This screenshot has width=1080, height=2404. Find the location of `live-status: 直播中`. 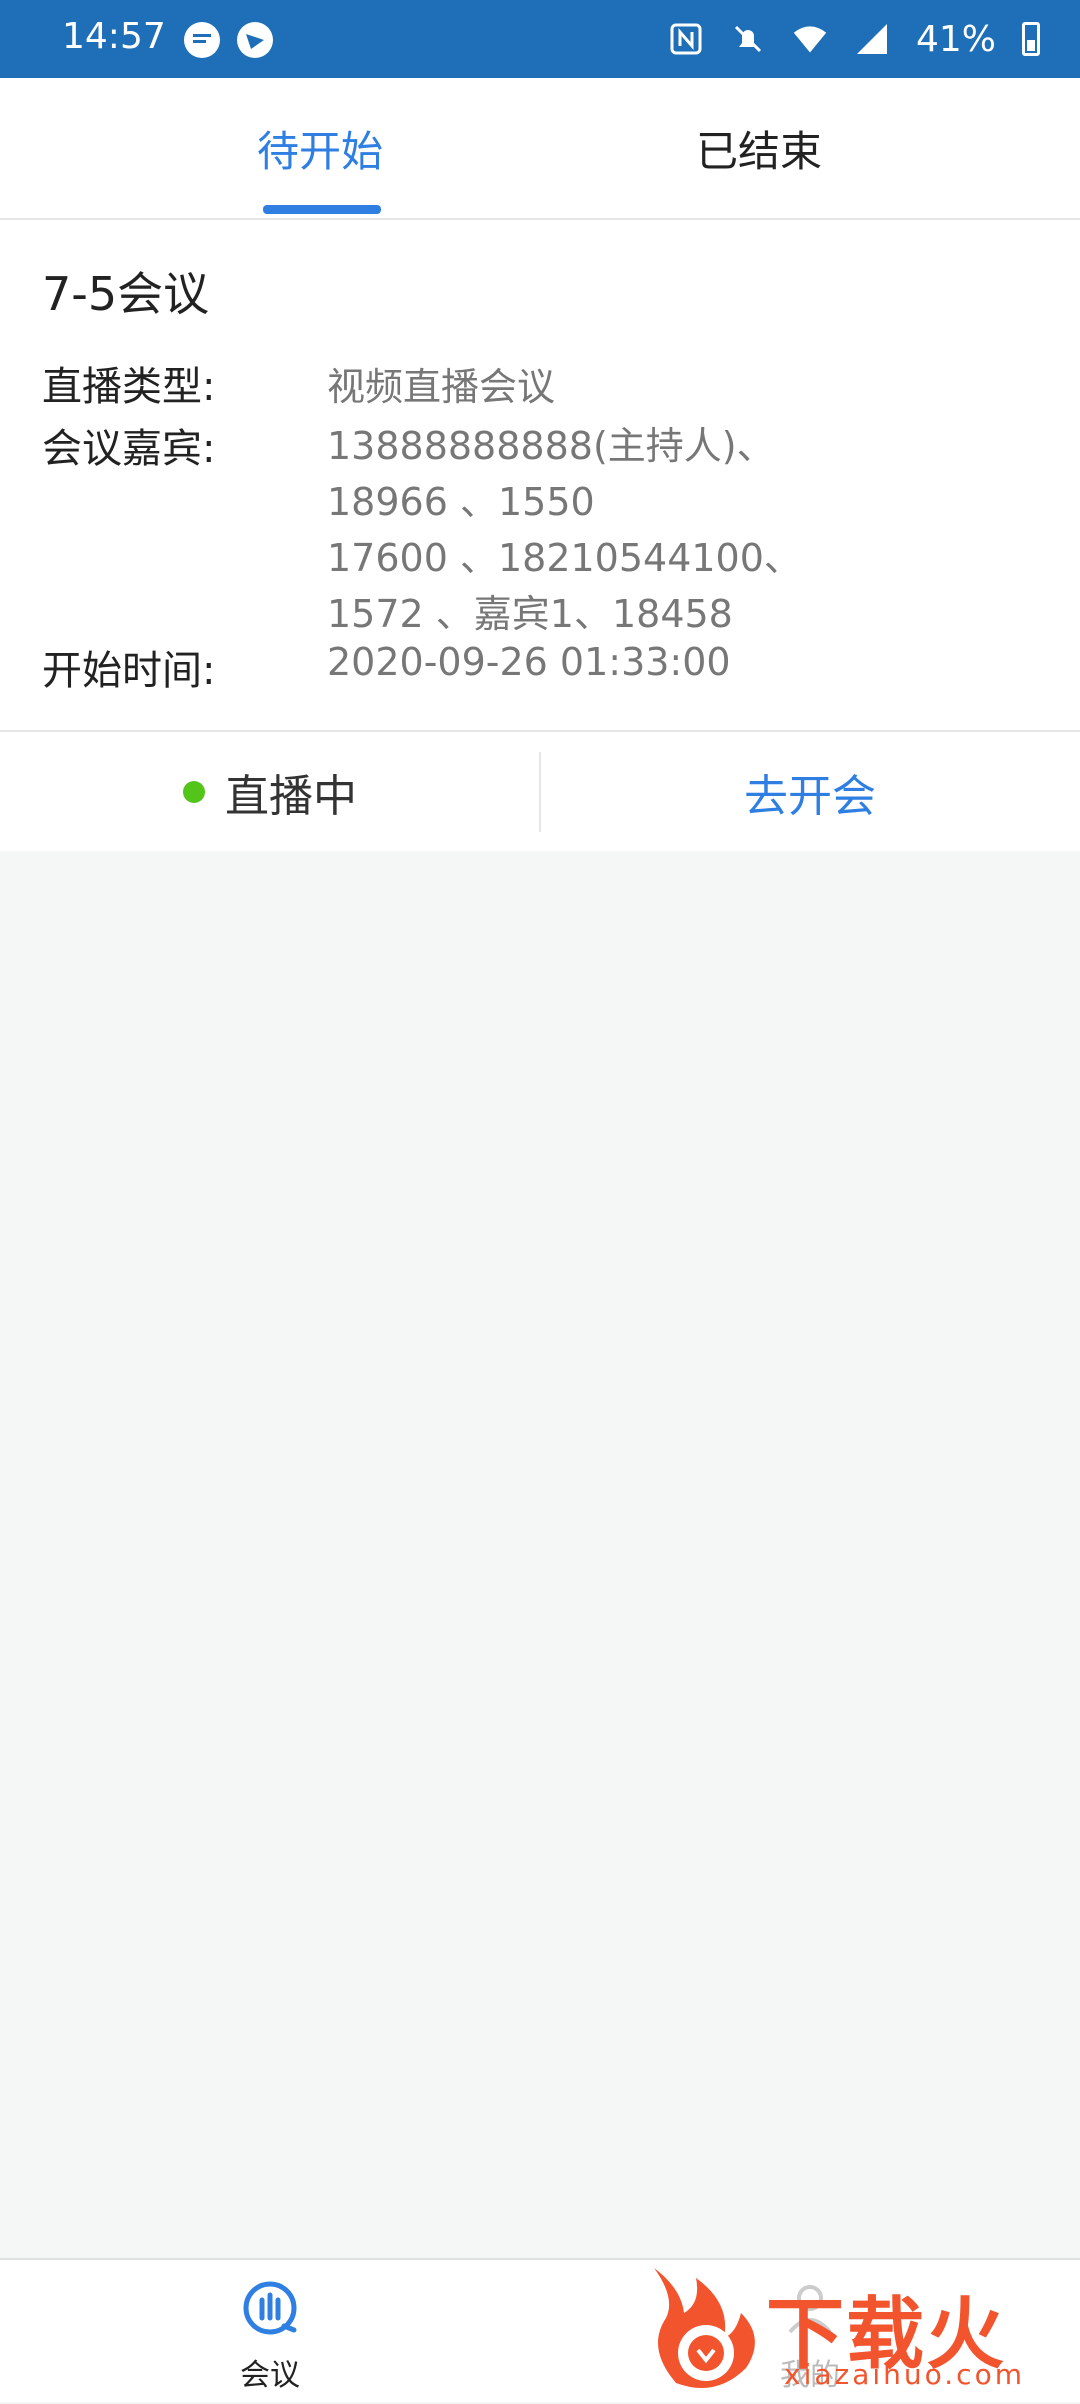

live-status: 直播中 is located at coordinates (270, 791).